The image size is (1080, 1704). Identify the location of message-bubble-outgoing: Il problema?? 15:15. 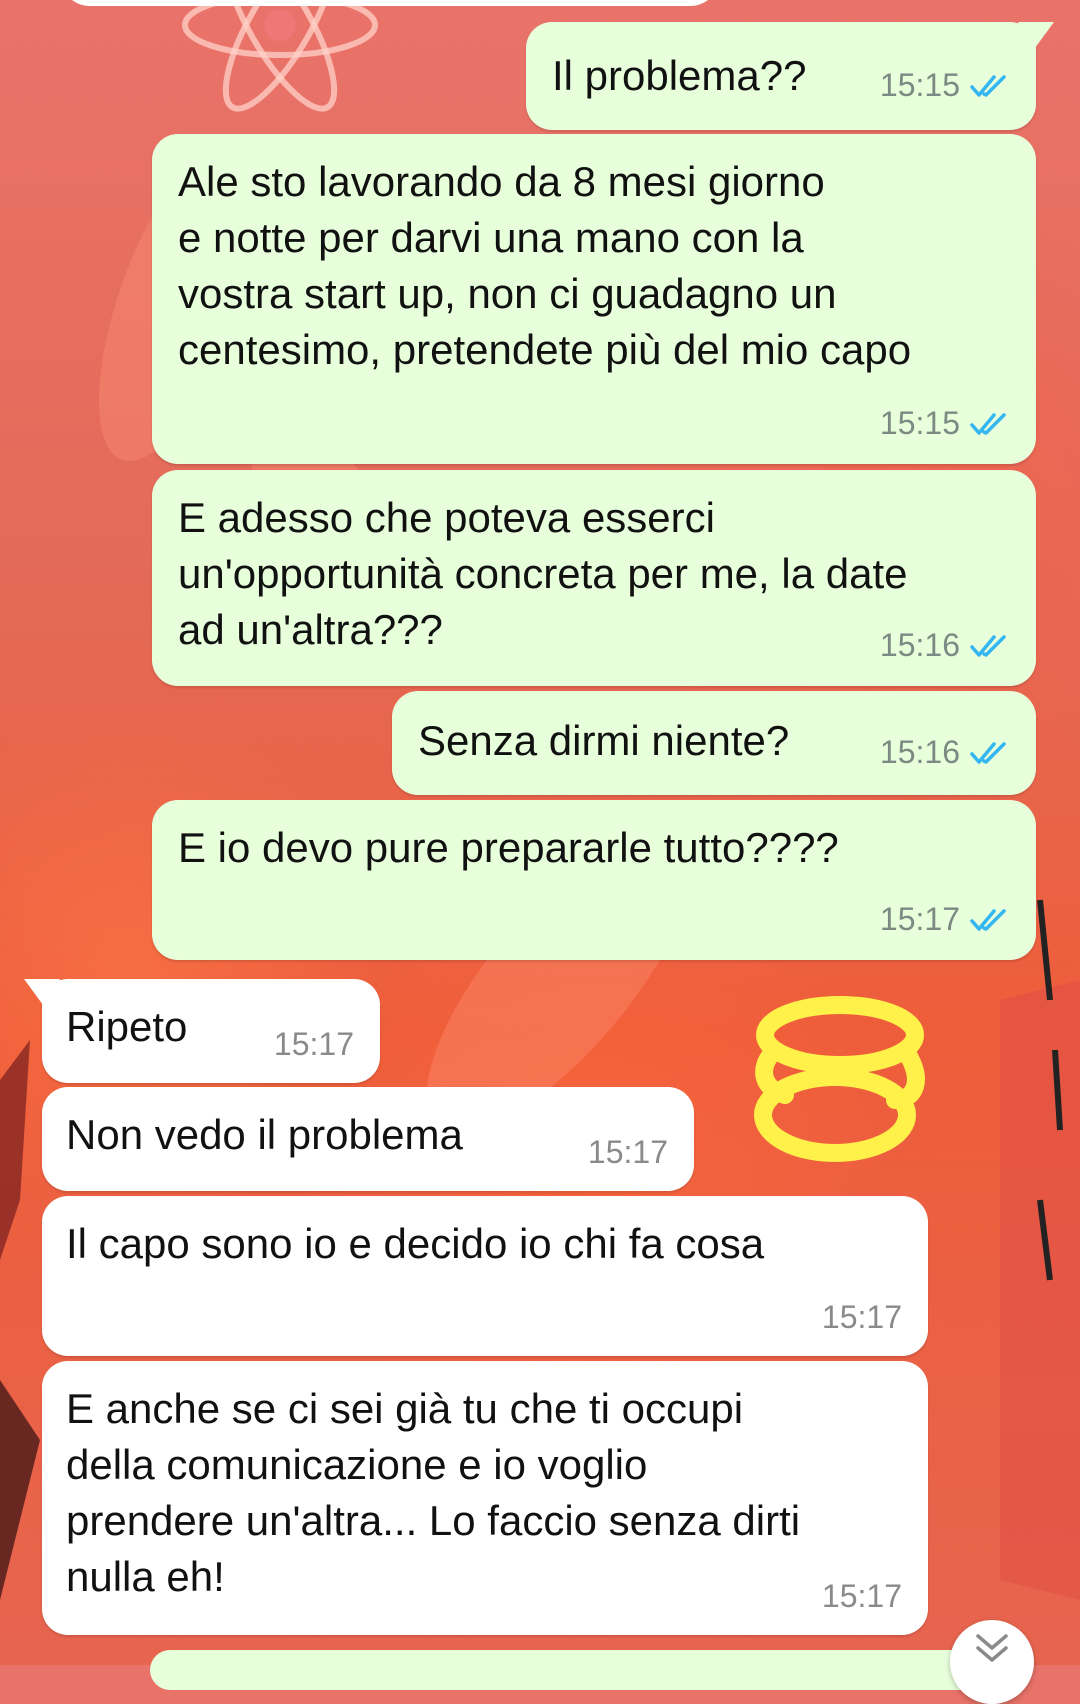
(790, 76).